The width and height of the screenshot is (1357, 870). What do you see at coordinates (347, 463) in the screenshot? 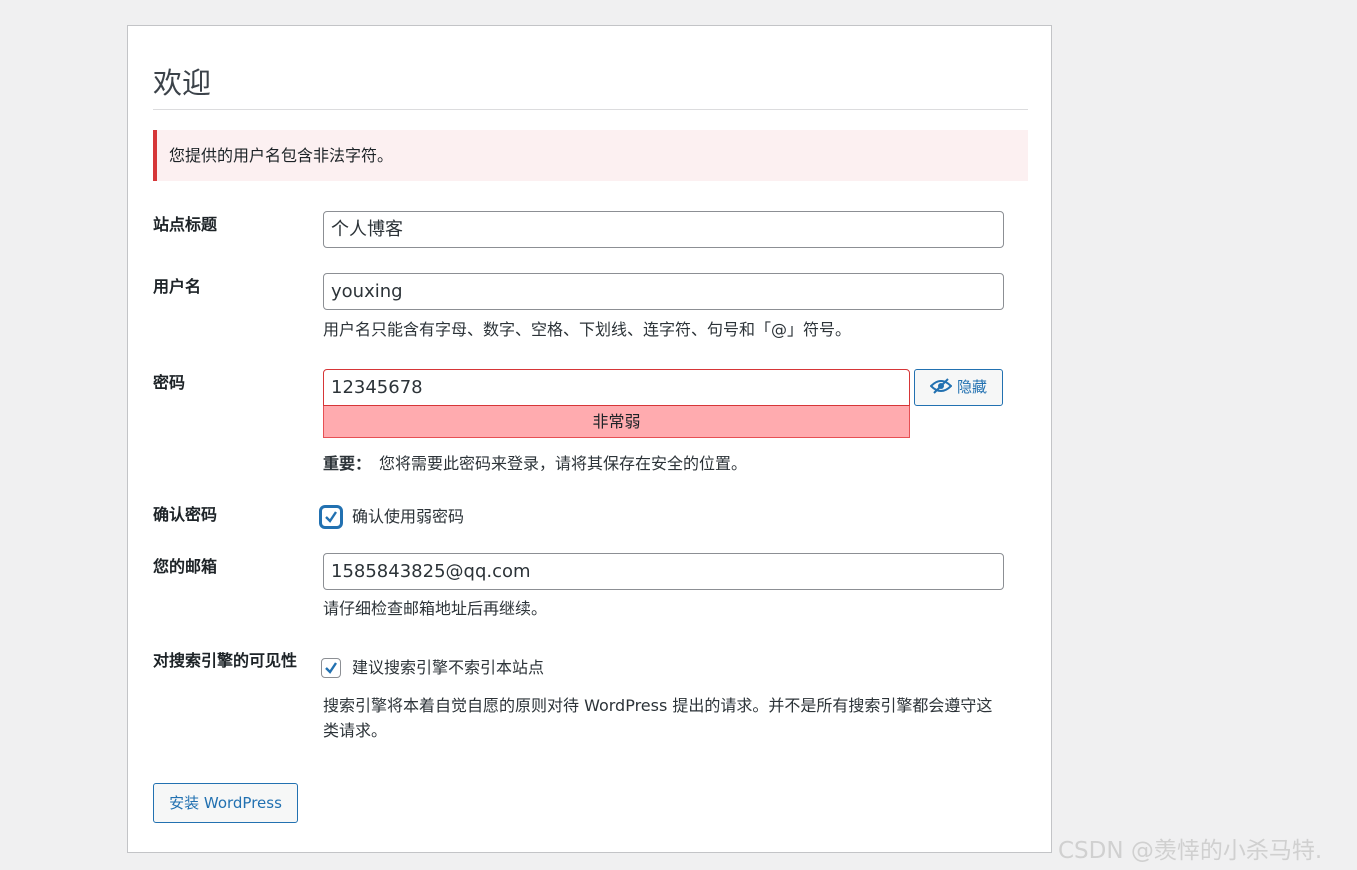
I see `important-label: 重要：` at bounding box center [347, 463].